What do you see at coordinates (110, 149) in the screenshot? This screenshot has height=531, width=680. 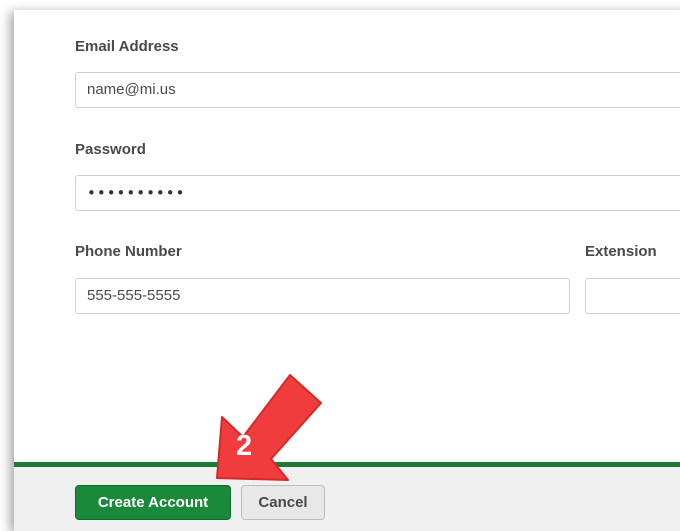 I see `password-label: Password` at bounding box center [110, 149].